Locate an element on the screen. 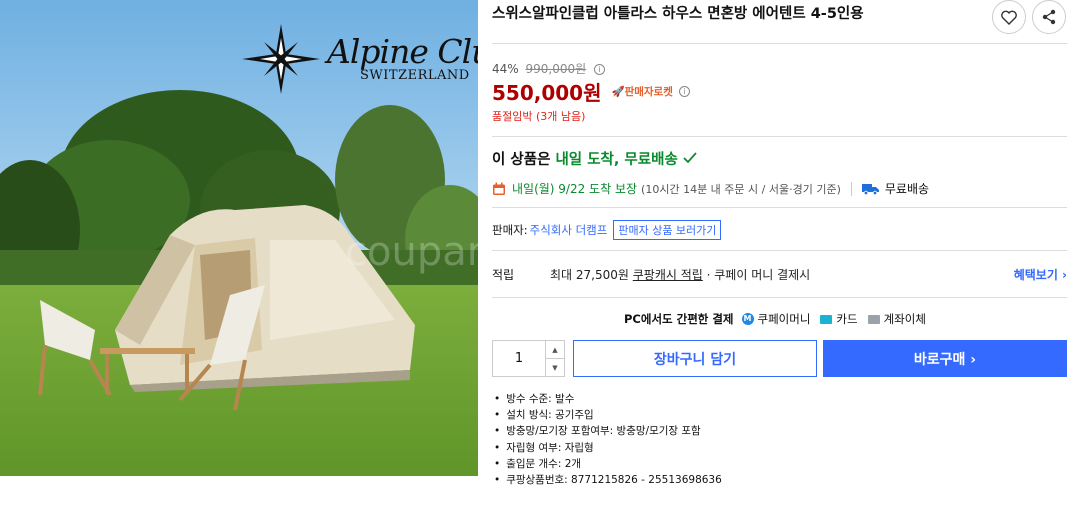  quantity-increase-button: ▲ is located at coordinates (555, 350).